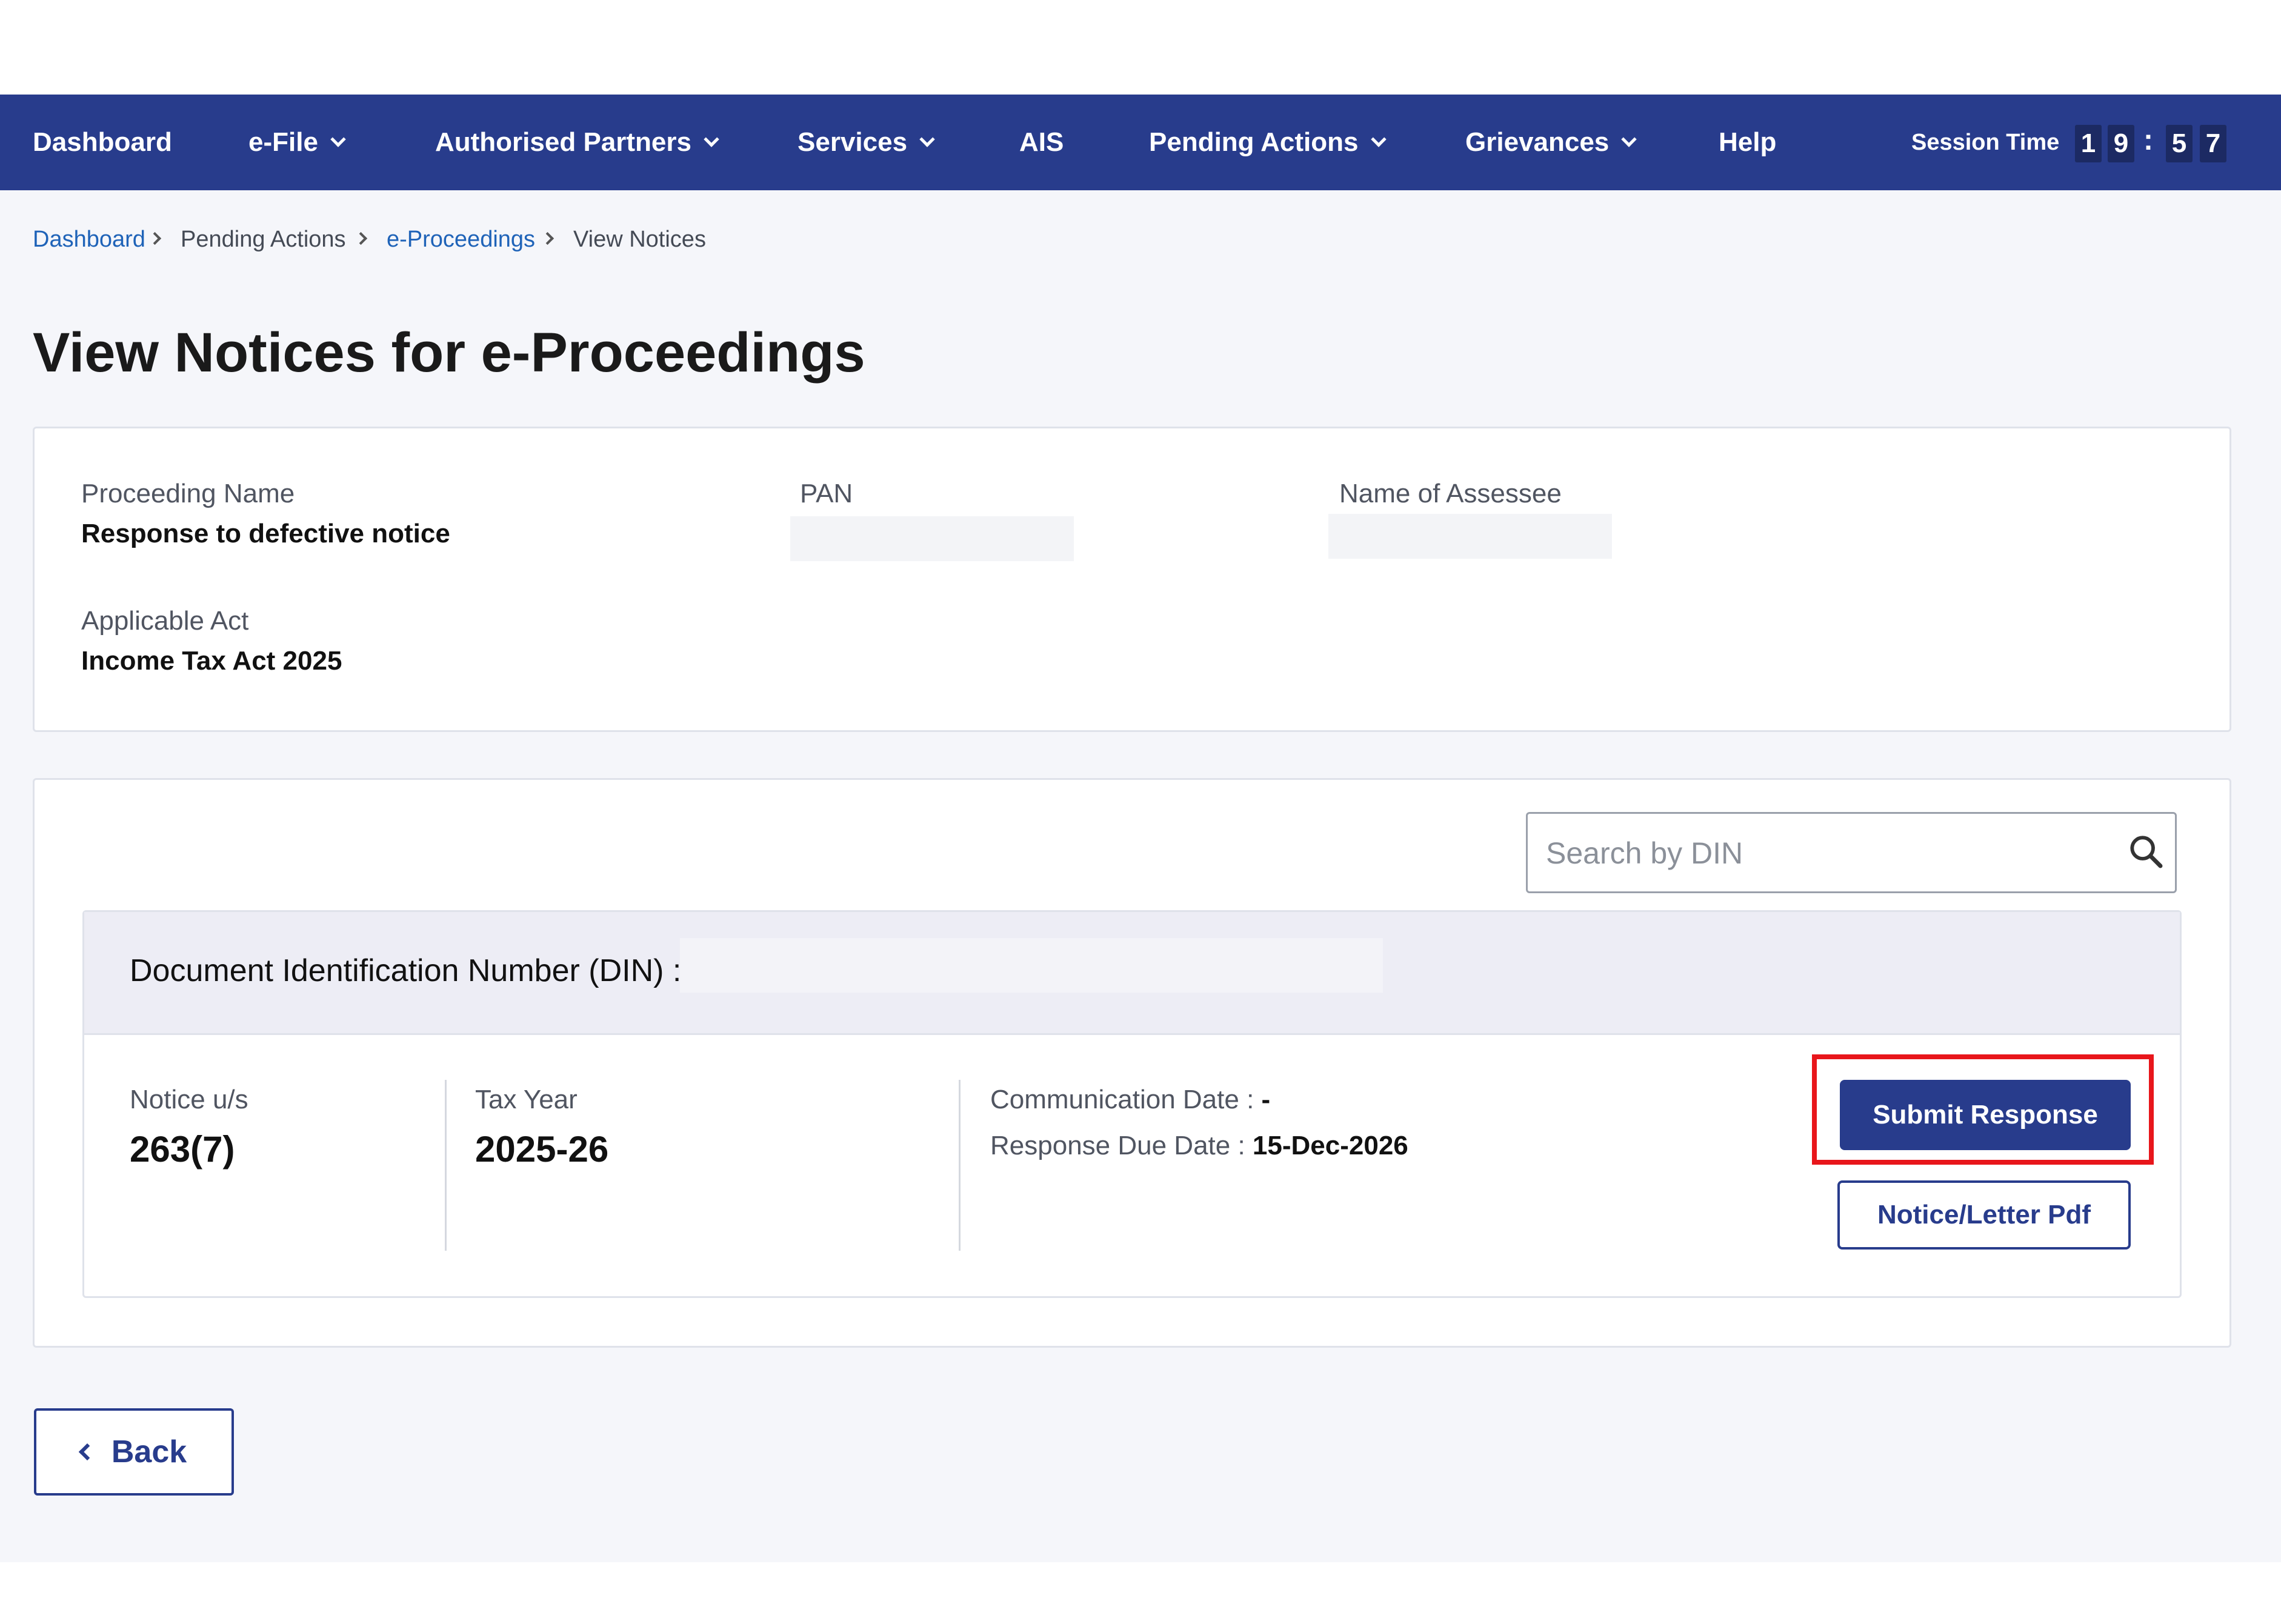  What do you see at coordinates (189, 1099) in the screenshot?
I see `notice-section-label: Notice u/s` at bounding box center [189, 1099].